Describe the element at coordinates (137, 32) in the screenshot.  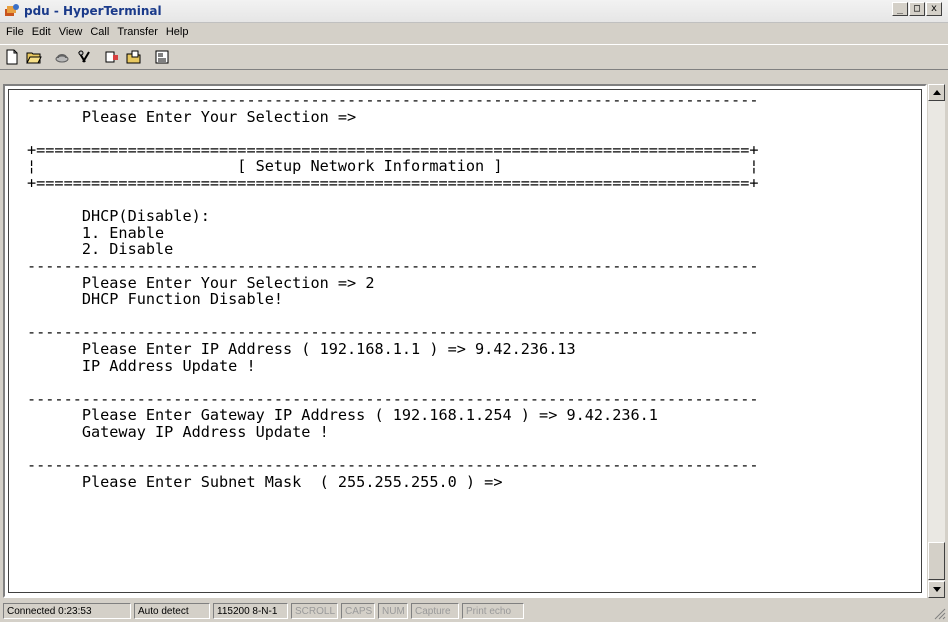
I see `menu-transfer: Transfer` at that location.